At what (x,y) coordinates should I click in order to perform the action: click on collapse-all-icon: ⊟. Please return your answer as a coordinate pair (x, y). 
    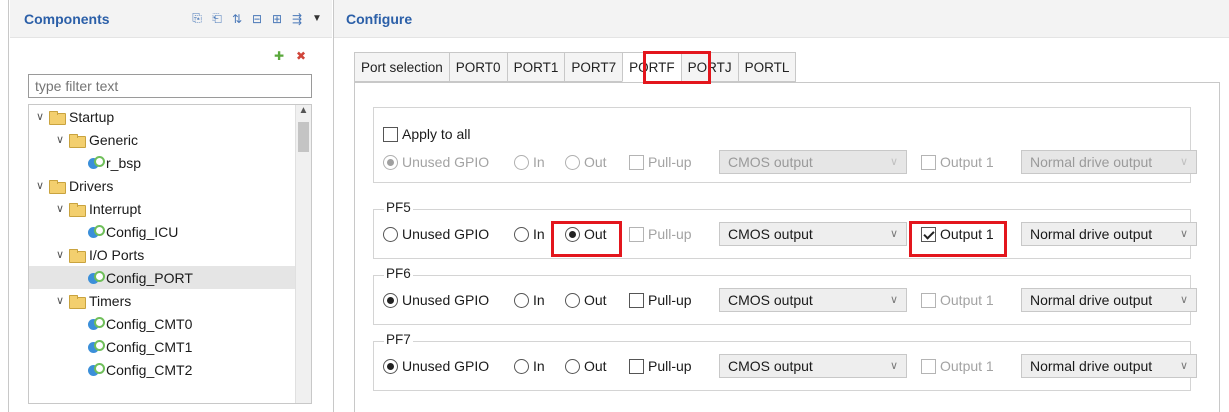
    Looking at the image, I should click on (257, 19).